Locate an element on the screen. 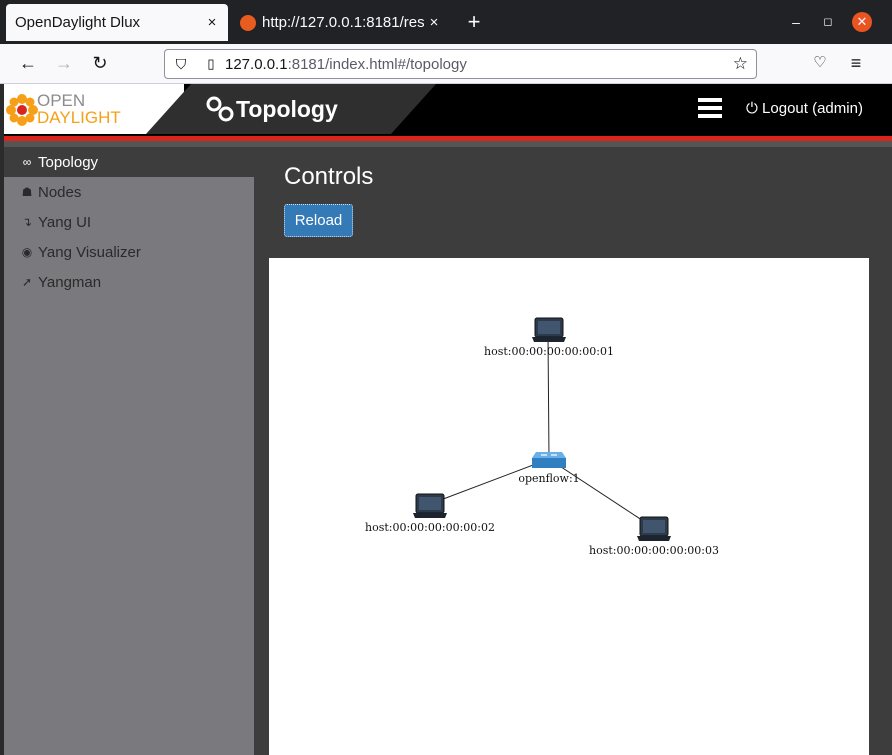 This screenshot has height=755, width=892. logo-text-open: OPEN is located at coordinates (61, 100).